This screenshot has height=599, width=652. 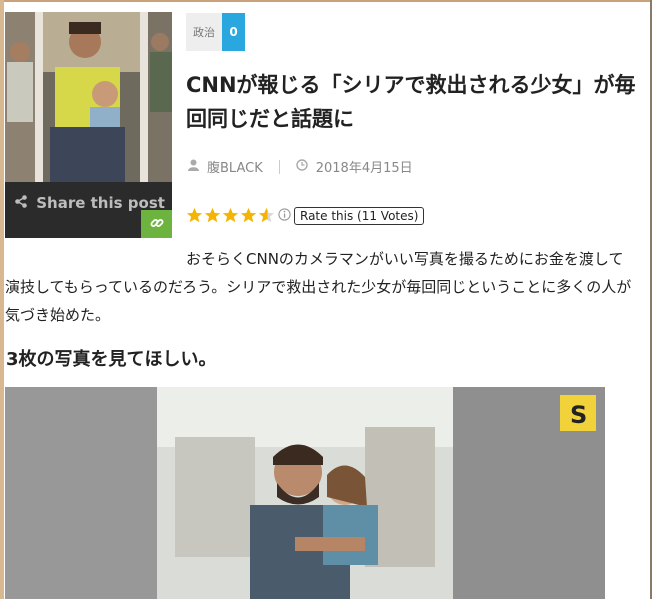 I want to click on share-icon, so click(x=23, y=203).